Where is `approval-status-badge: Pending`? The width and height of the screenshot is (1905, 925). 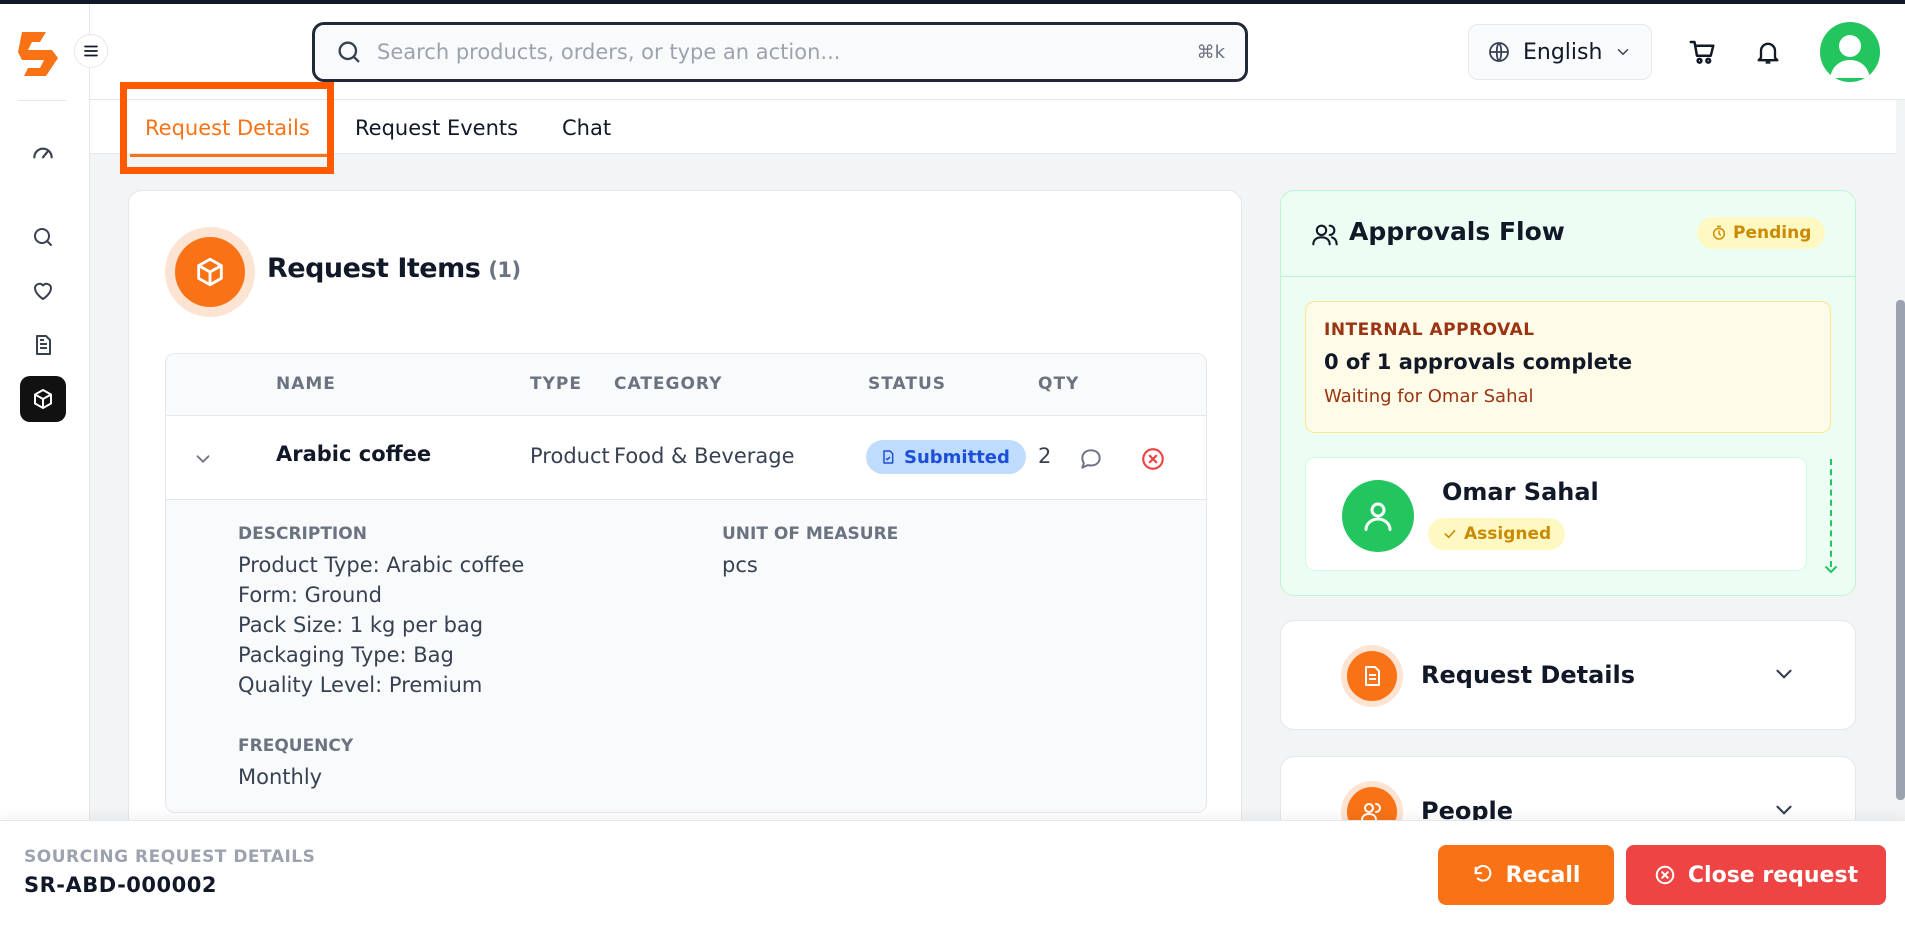
approval-status-badge: Pending is located at coordinates (1761, 233).